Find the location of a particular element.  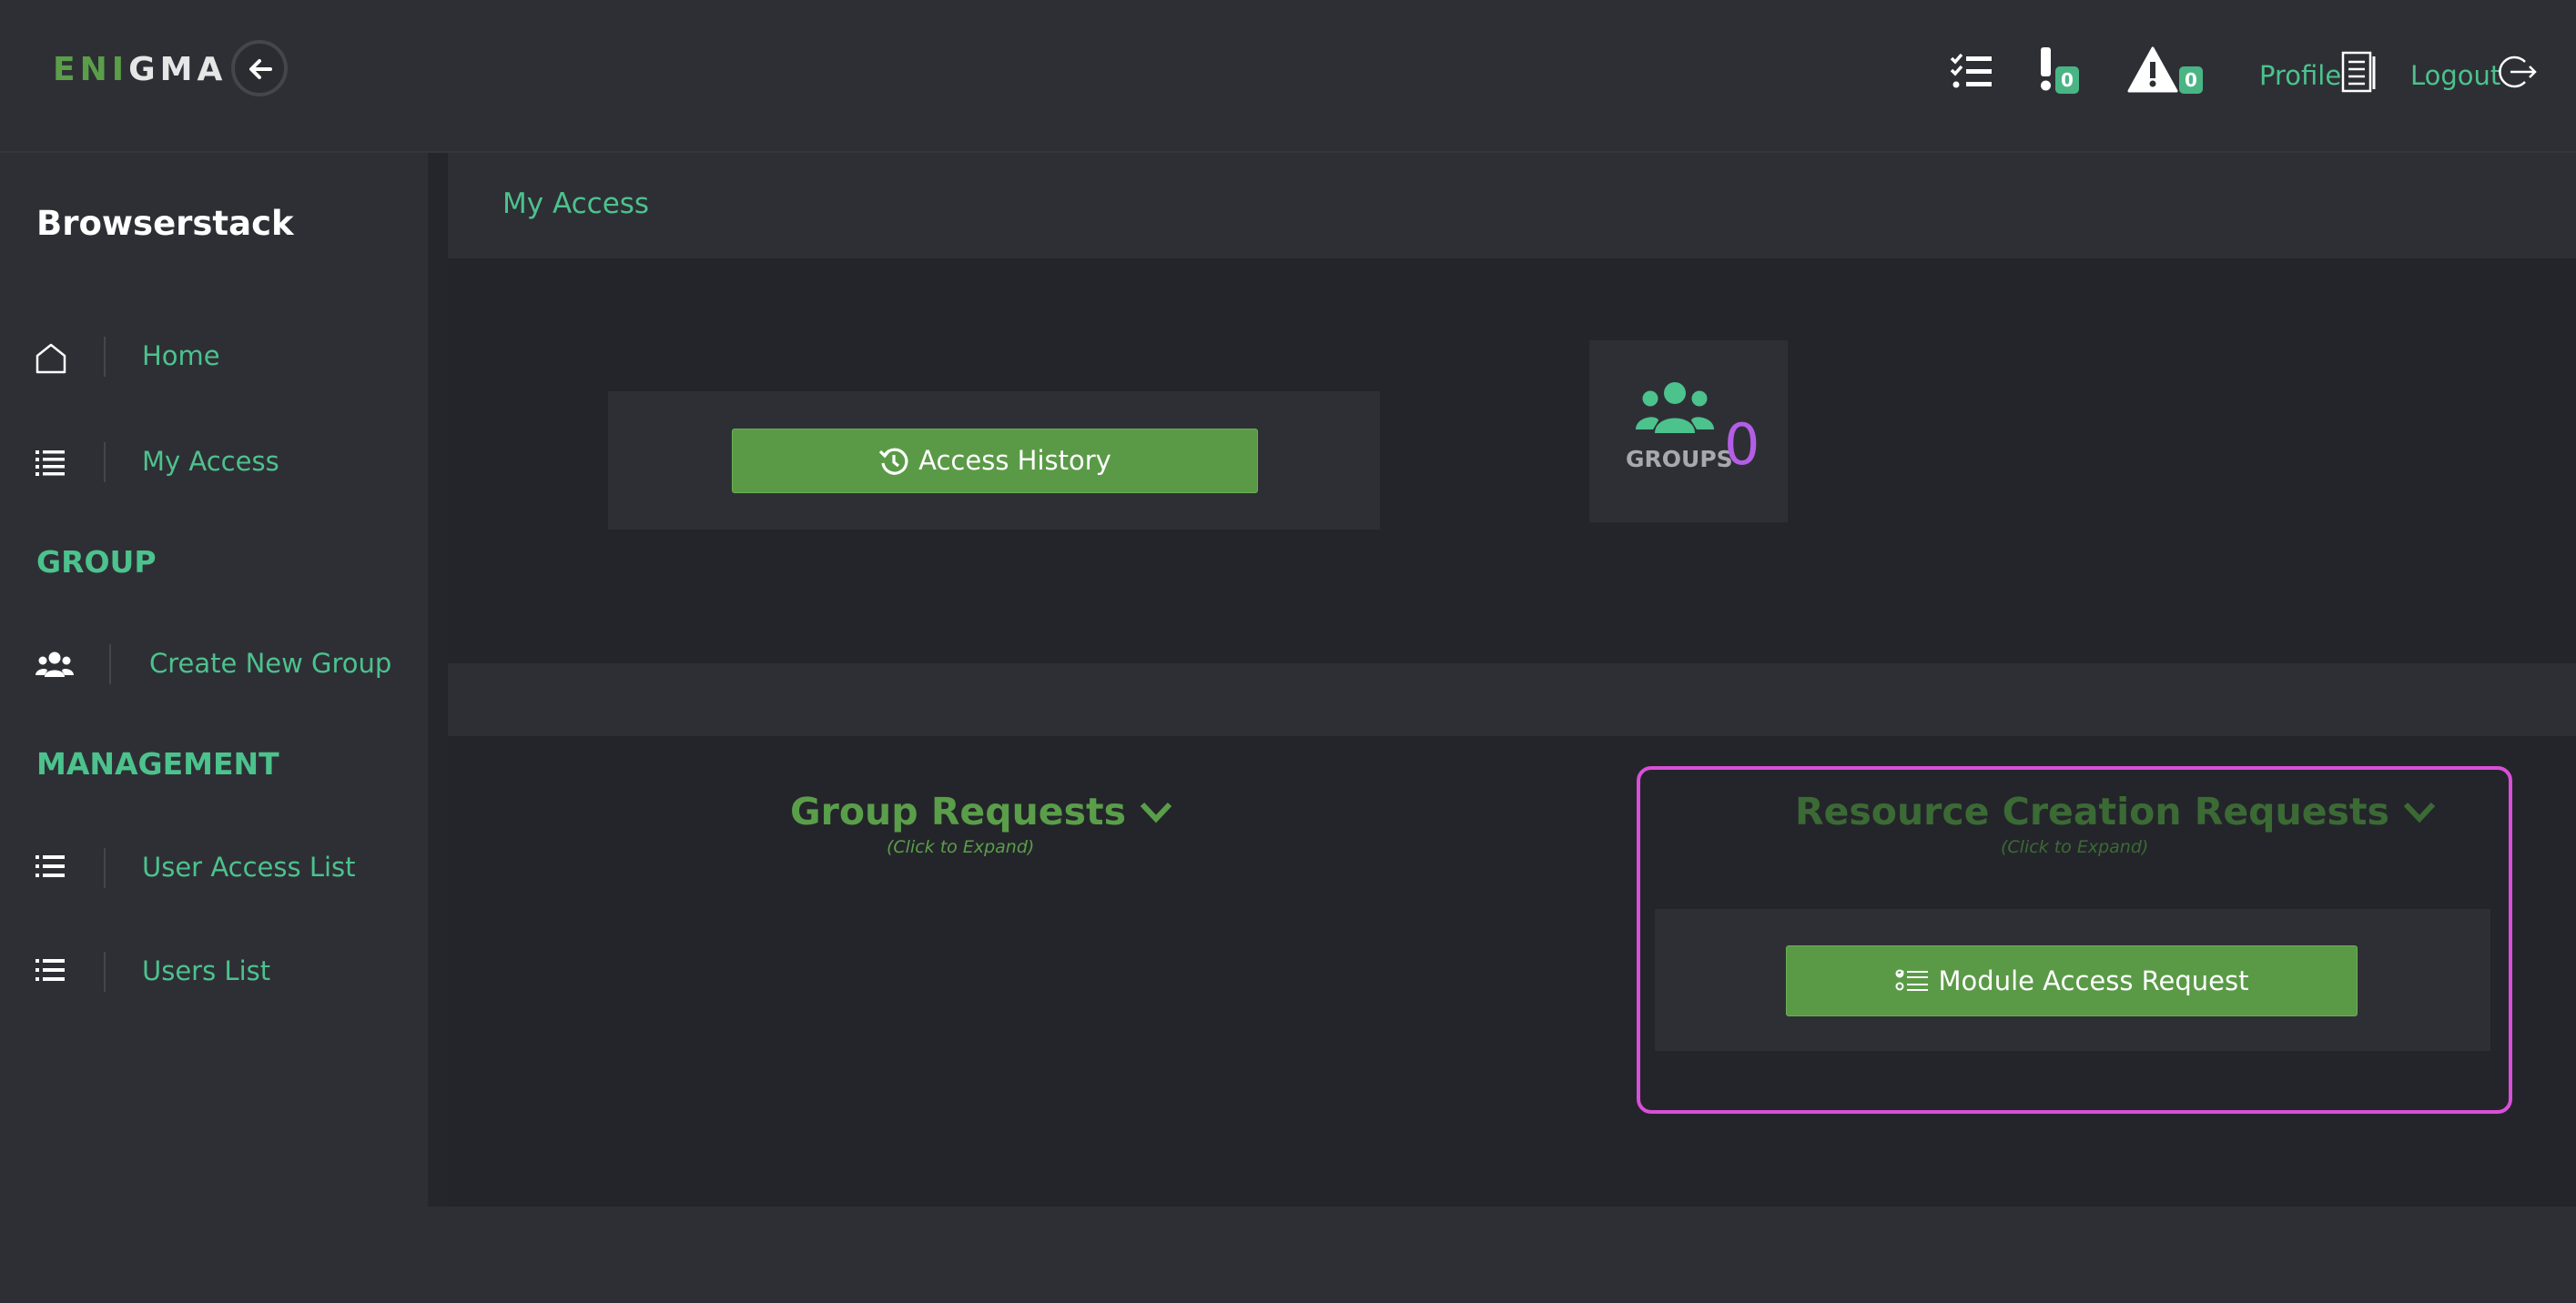

alerts-count-badge: 0 is located at coordinates (2067, 80).